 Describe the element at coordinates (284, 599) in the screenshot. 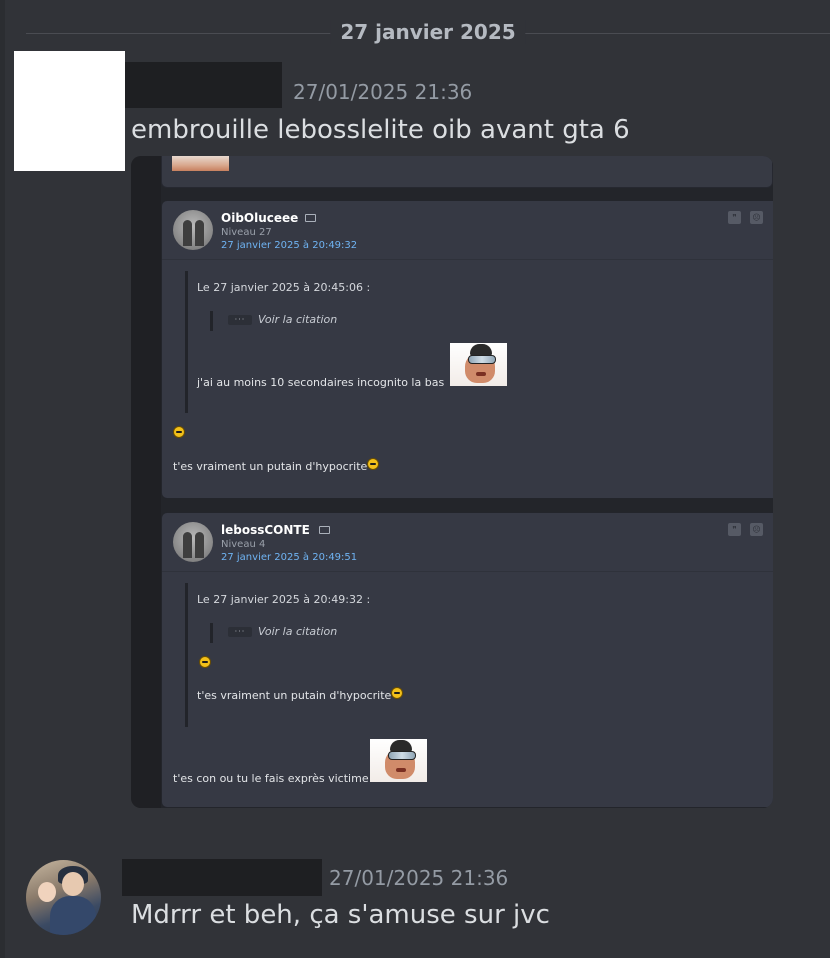

I see `quote-header: Le 27 janvier 2025 à 20:49:32 :` at that location.